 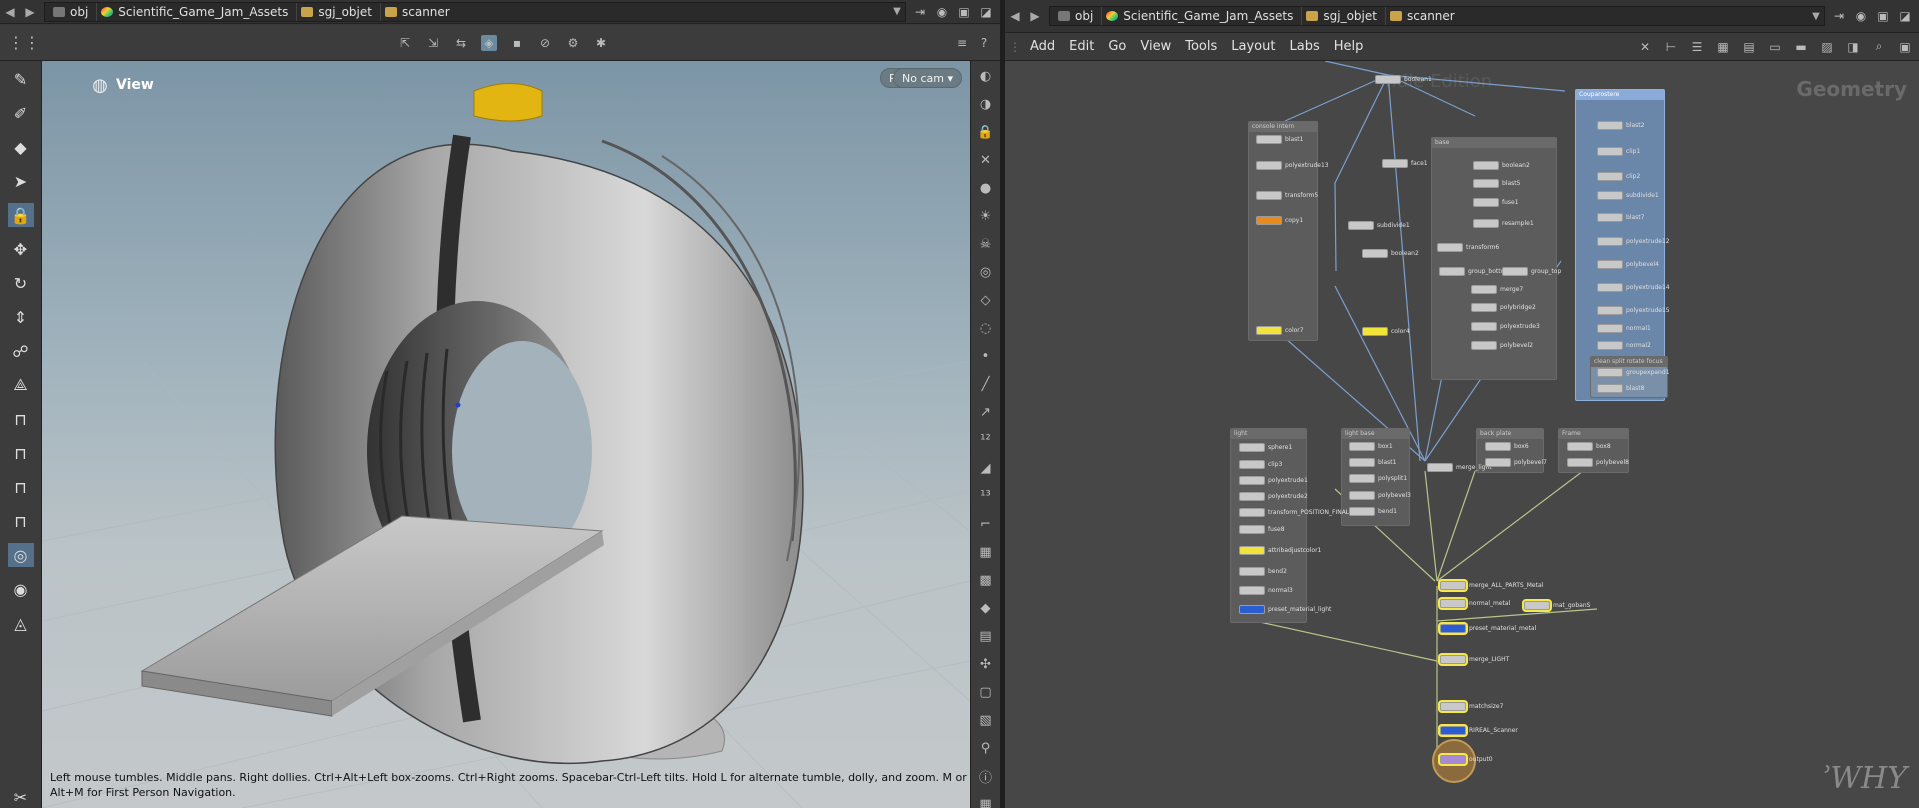 I want to click on sop-node: blast5, so click(x=1496, y=183).